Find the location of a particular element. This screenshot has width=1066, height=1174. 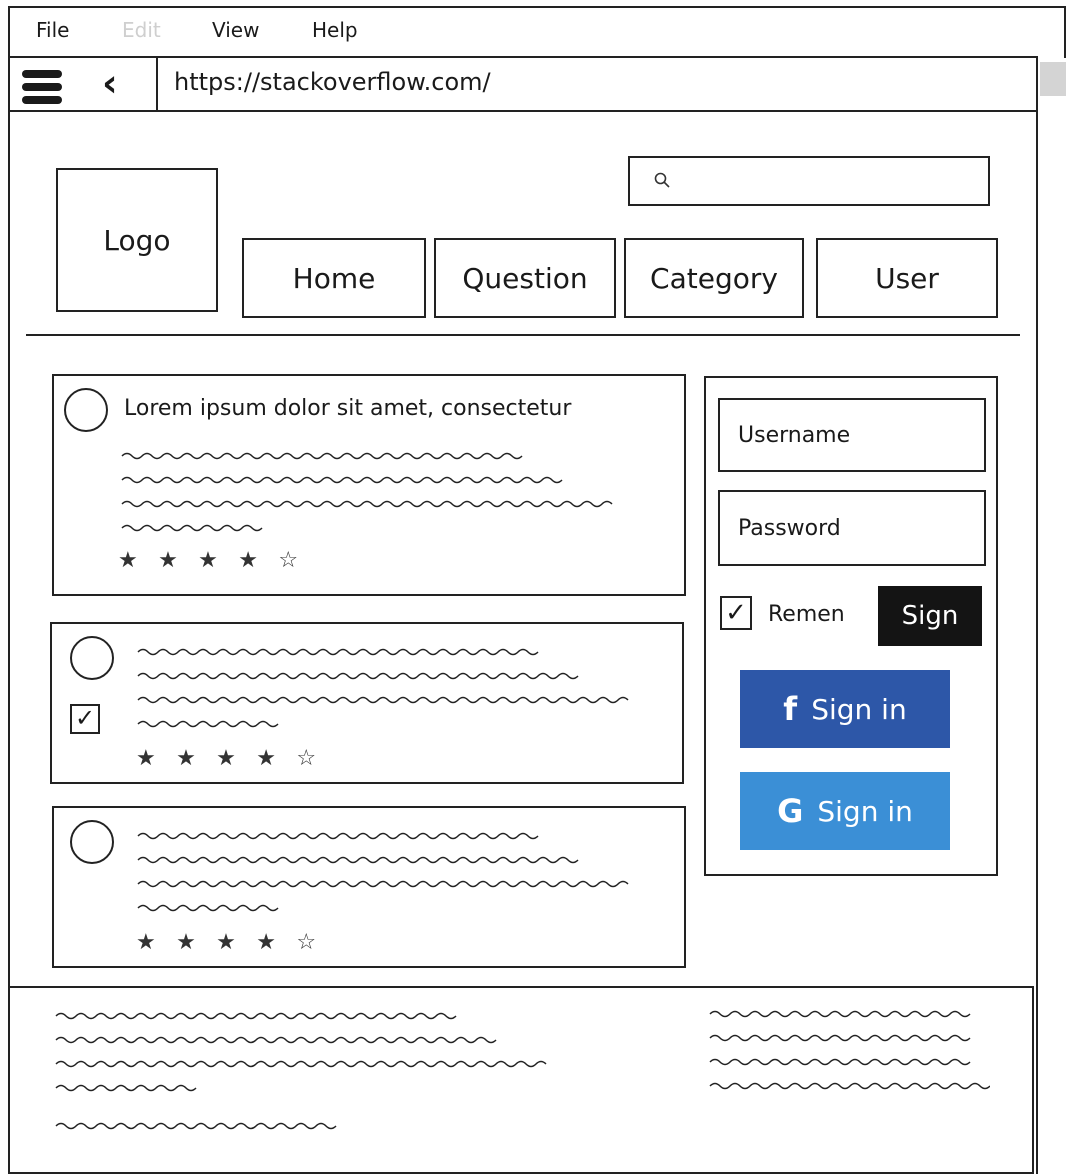

scrollbar-thumb is located at coordinates (1053, 79).